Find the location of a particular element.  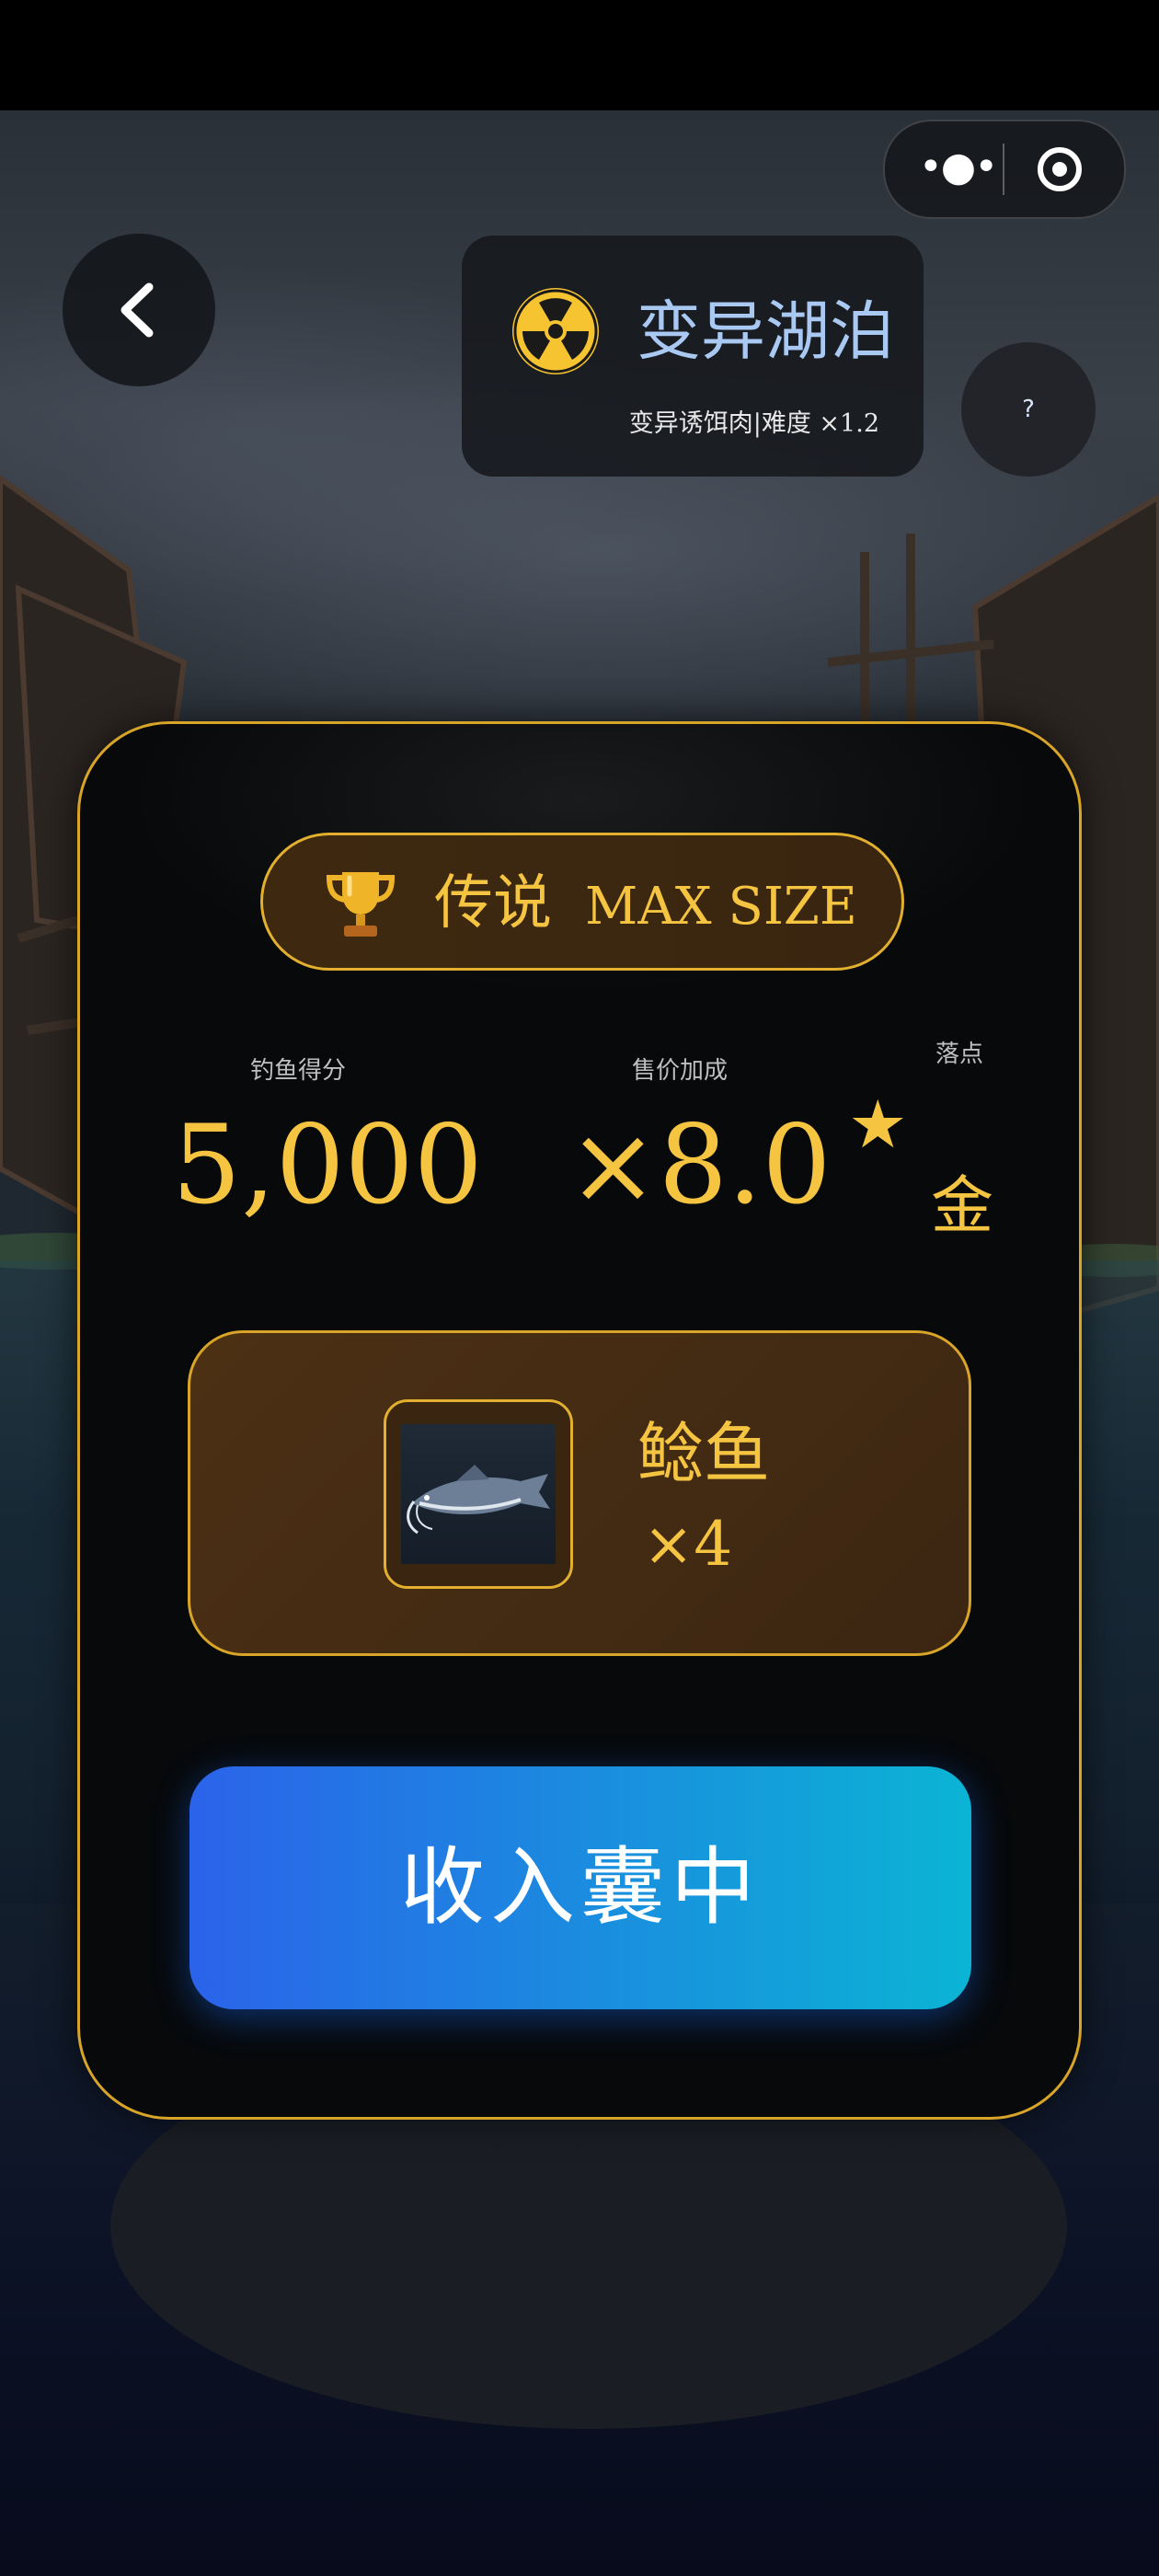

capsule-divider is located at coordinates (1003, 169).